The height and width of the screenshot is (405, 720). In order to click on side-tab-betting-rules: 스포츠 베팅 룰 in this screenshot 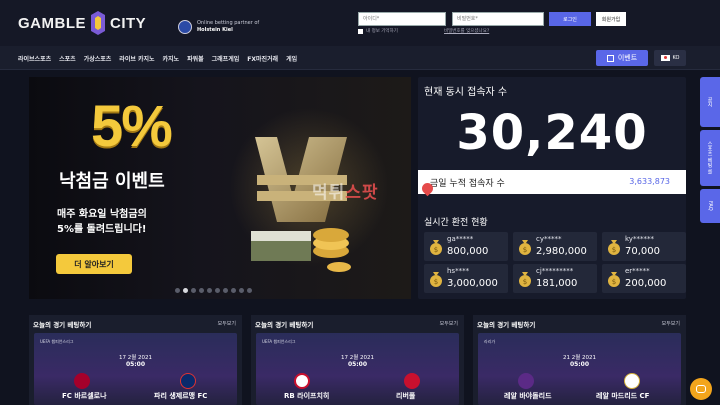, I will do `click(710, 158)`.